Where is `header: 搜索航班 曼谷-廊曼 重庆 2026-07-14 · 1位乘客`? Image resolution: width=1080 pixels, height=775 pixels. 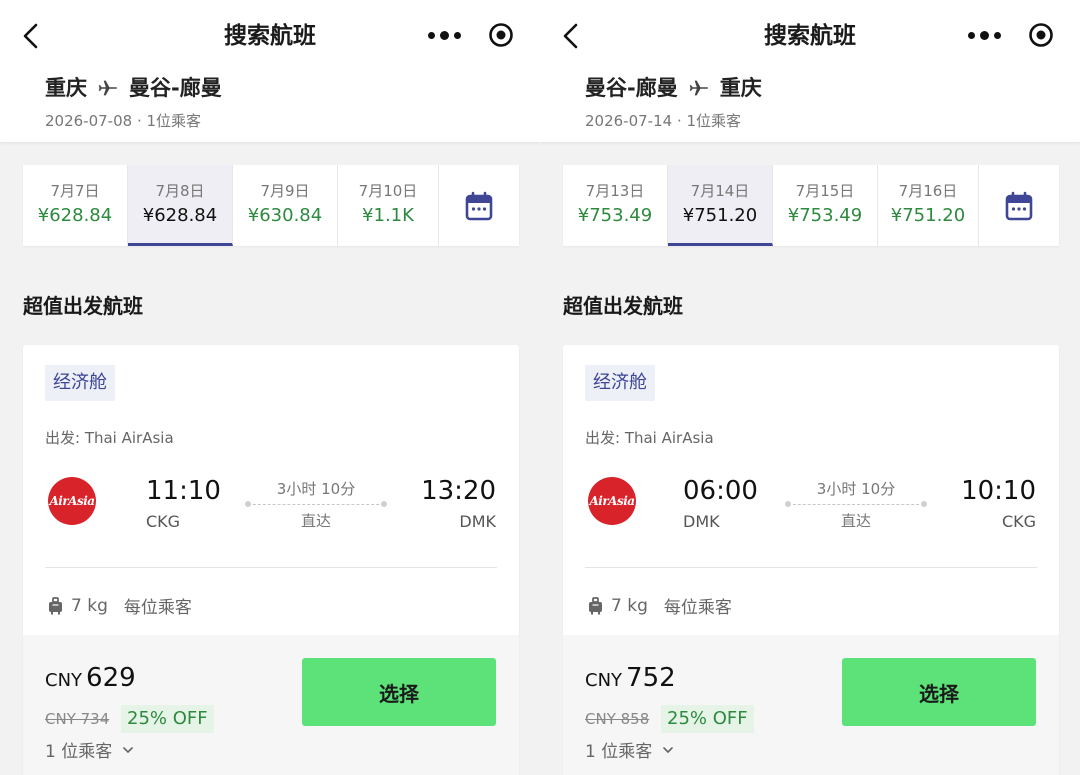
header: 搜索航班 曼谷-廊曼 重庆 2026-07-14 · 1位乘客 is located at coordinates (810, 71).